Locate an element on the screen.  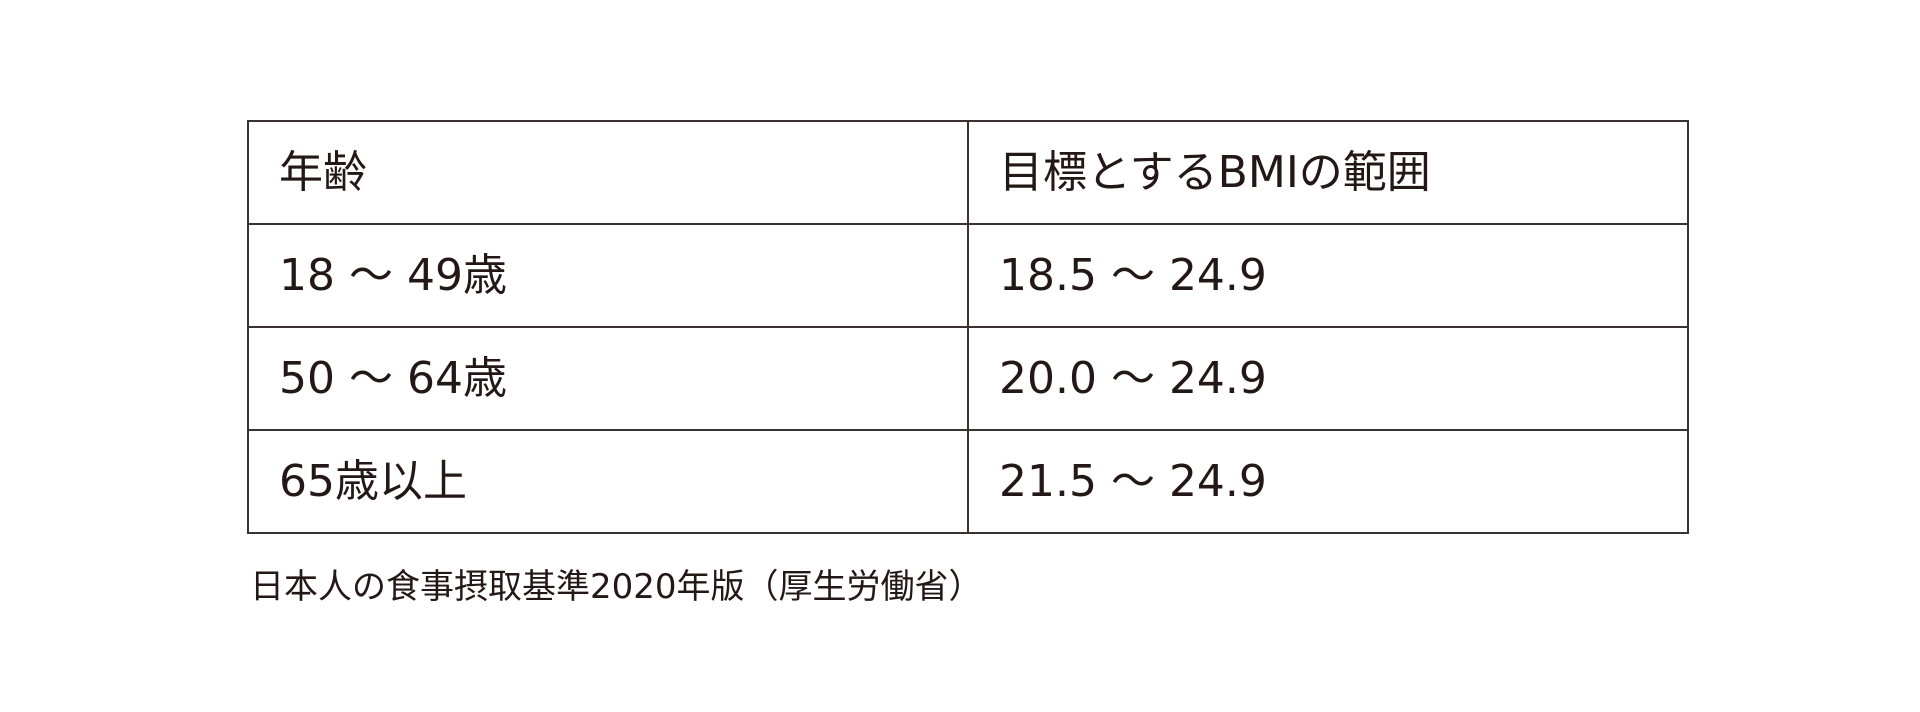
table-row: 18 ～ 49歳 18.5 ～ 24.9 is located at coordinates (968, 275).